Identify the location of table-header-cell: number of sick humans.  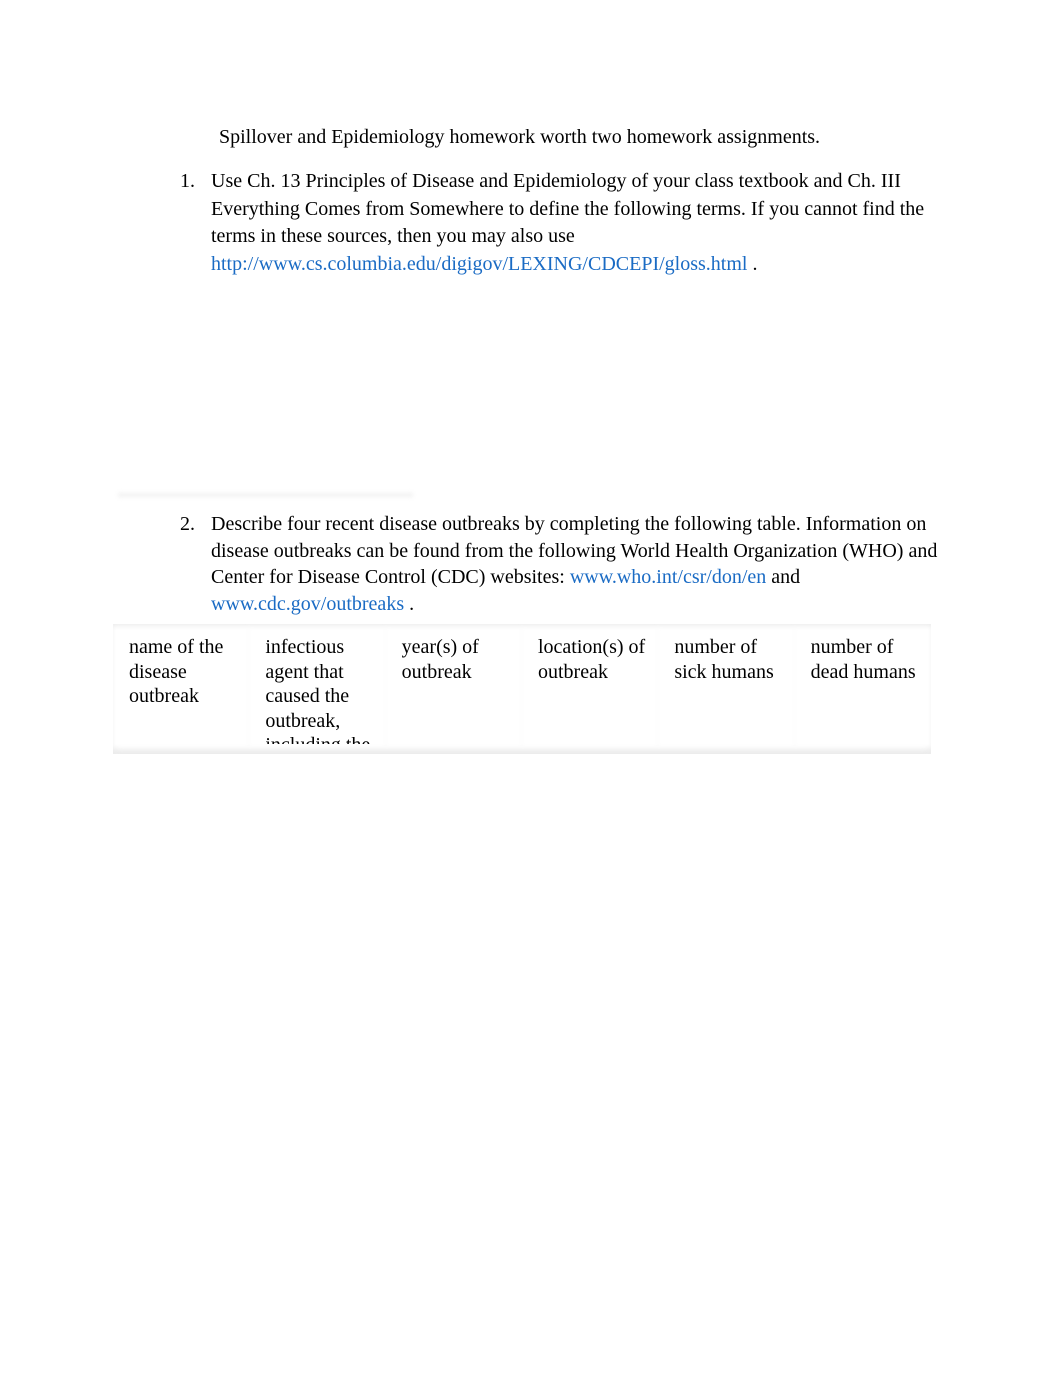
(726, 687).